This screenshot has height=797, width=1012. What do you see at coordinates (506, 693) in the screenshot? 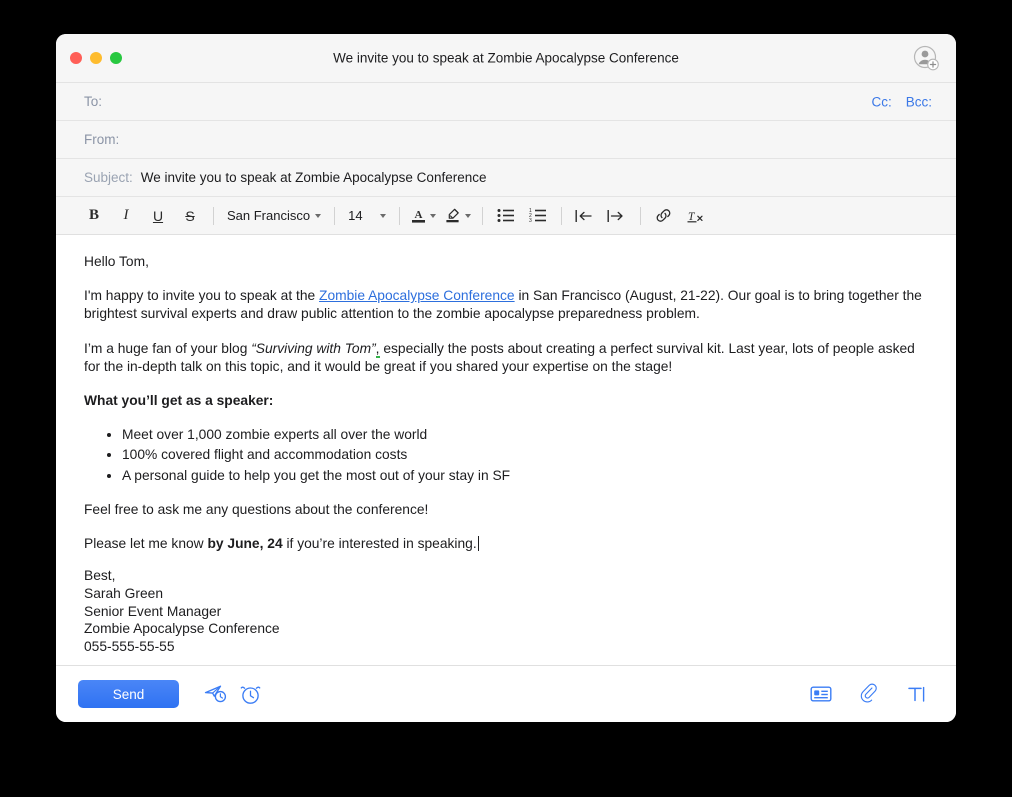
I see `compose-action-bar: Send` at bounding box center [506, 693].